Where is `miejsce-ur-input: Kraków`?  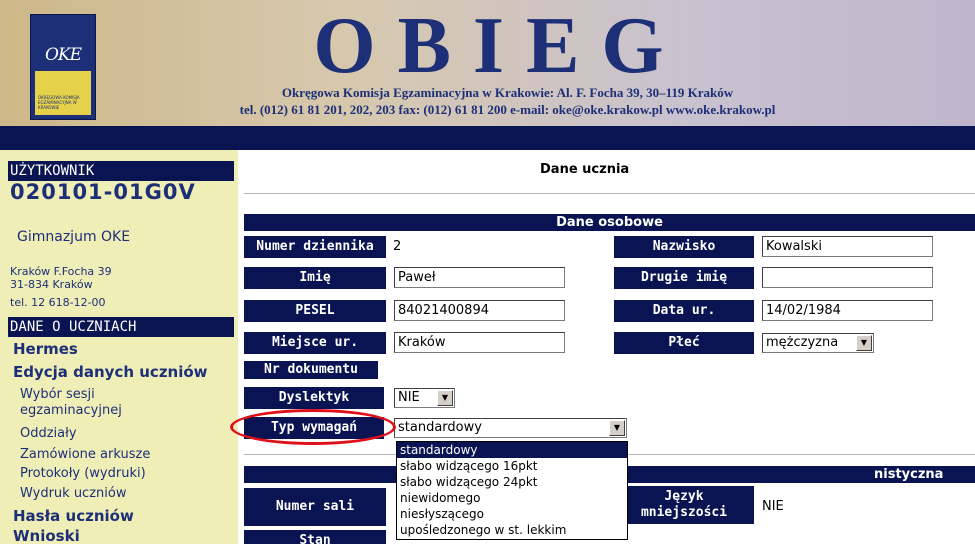 miejsce-ur-input: Kraków is located at coordinates (479, 342).